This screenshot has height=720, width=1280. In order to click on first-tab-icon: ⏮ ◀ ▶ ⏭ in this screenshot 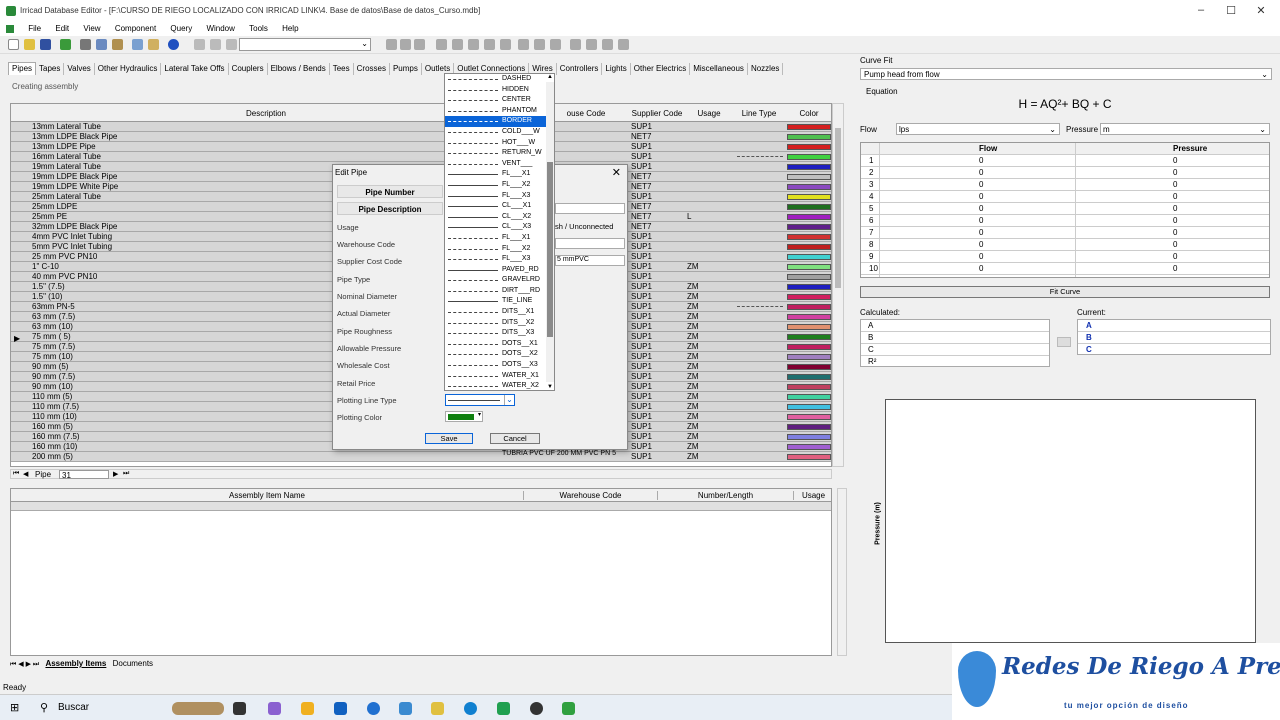, I will do `click(24, 664)`.